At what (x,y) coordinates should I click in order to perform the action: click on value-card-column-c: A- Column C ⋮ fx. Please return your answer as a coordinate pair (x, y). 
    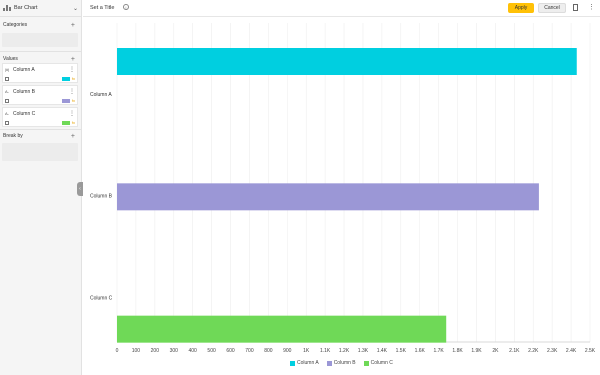
    Looking at the image, I should click on (40, 117).